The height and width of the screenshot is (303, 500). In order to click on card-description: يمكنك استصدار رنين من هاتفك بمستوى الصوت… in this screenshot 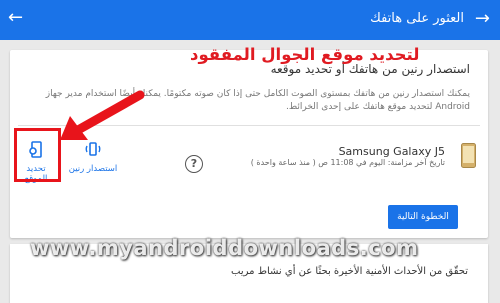, I will do `click(257, 100)`.